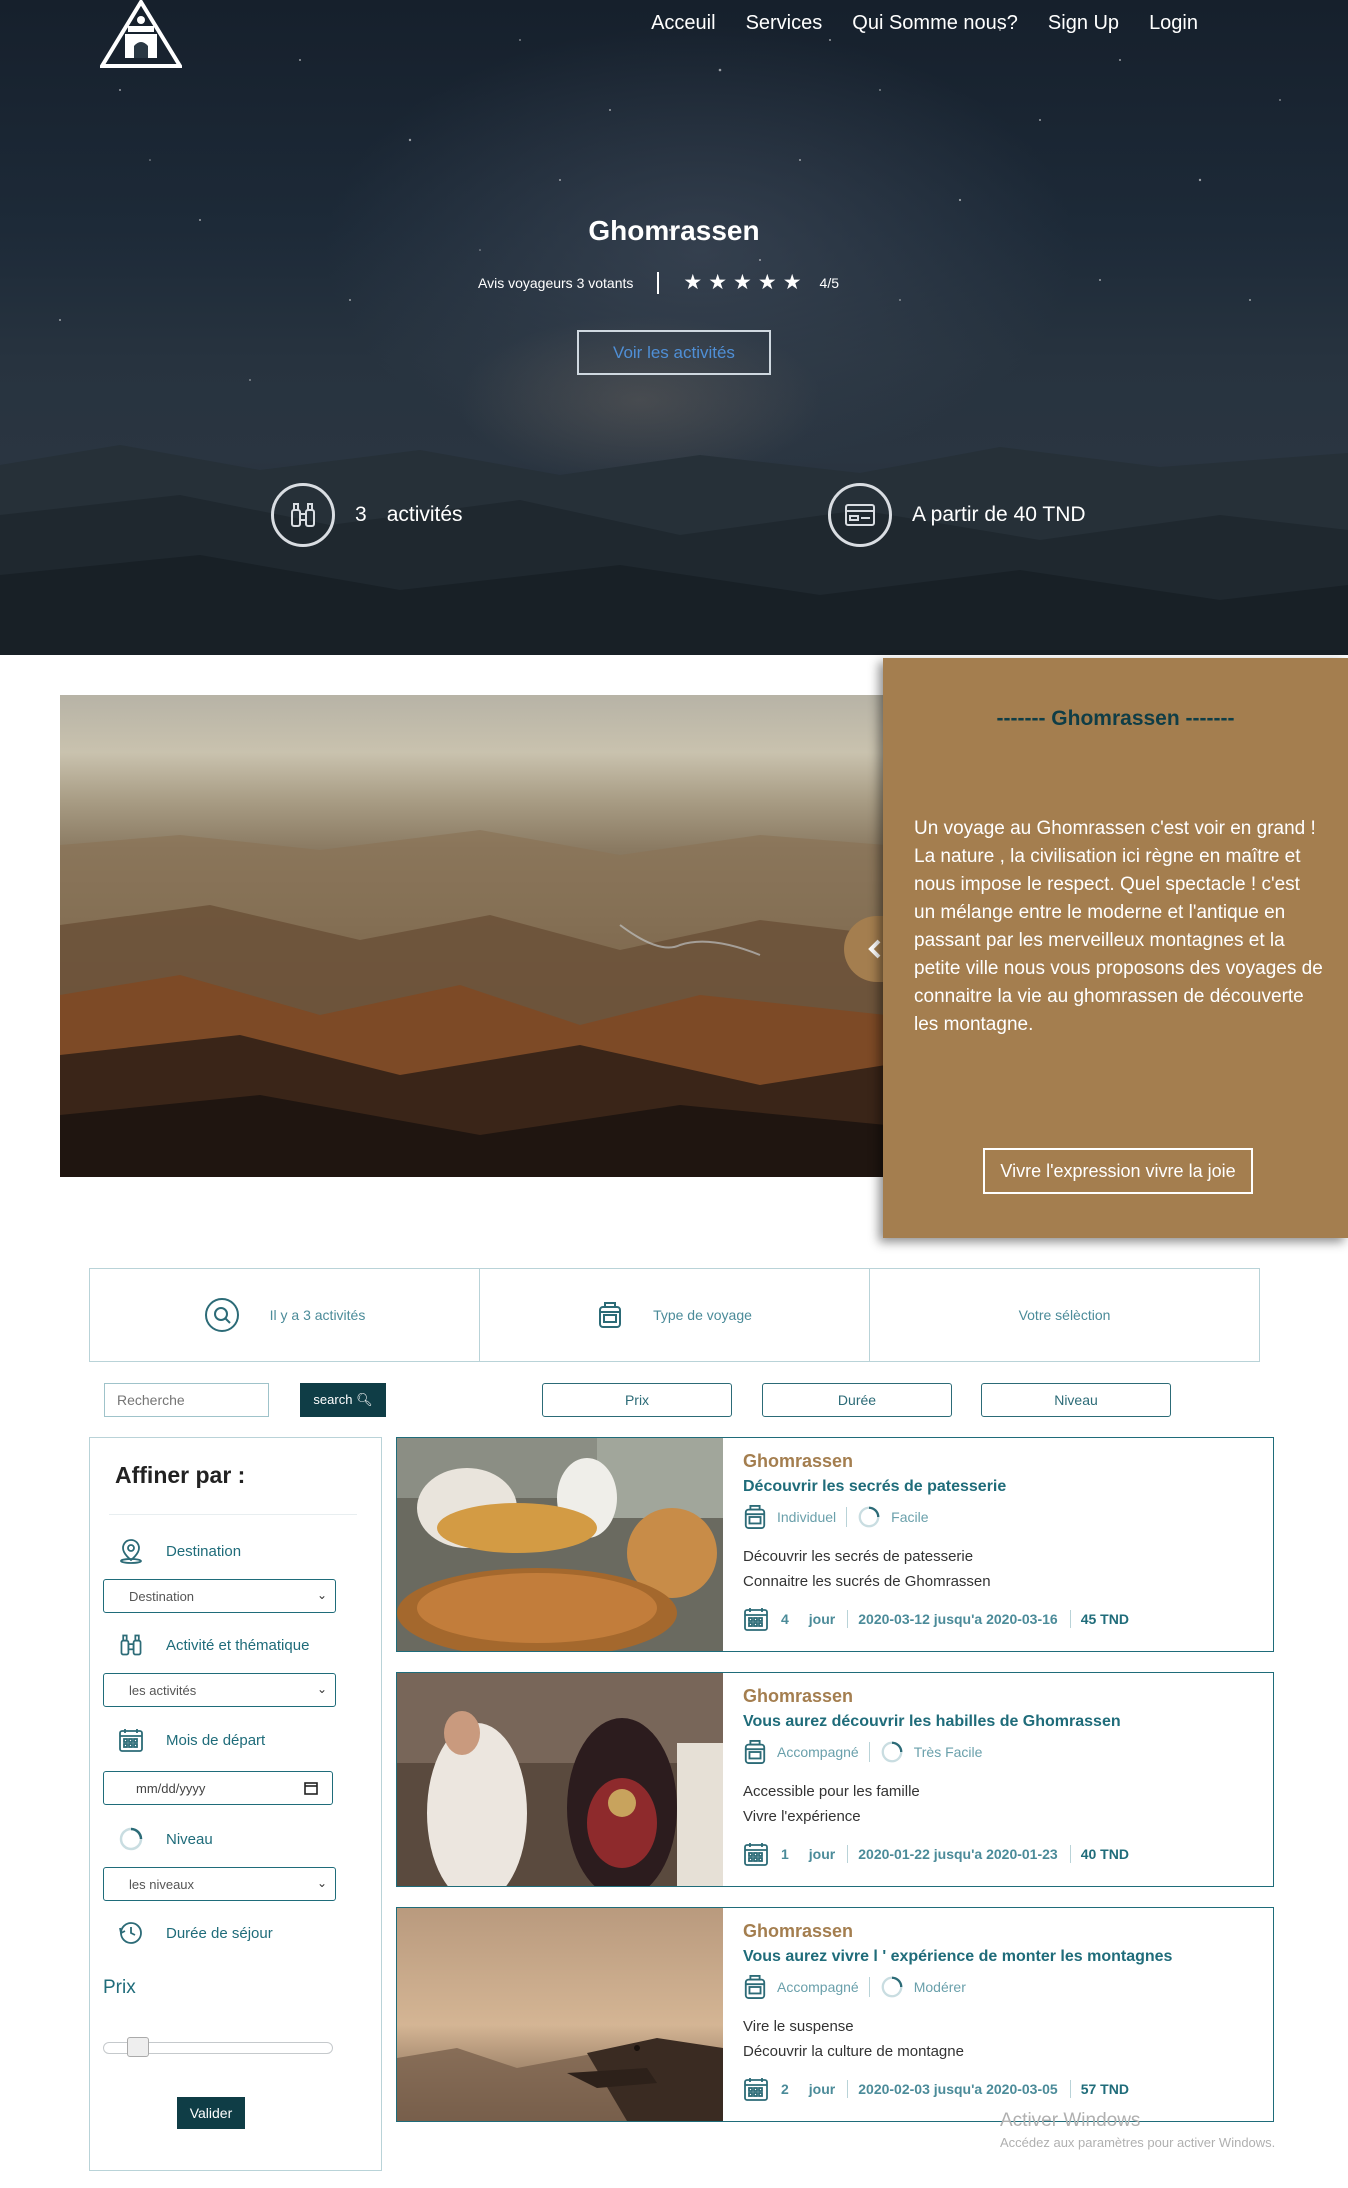 The height and width of the screenshot is (2188, 1348). What do you see at coordinates (860, 515) in the screenshot?
I see `credit-card-icon` at bounding box center [860, 515].